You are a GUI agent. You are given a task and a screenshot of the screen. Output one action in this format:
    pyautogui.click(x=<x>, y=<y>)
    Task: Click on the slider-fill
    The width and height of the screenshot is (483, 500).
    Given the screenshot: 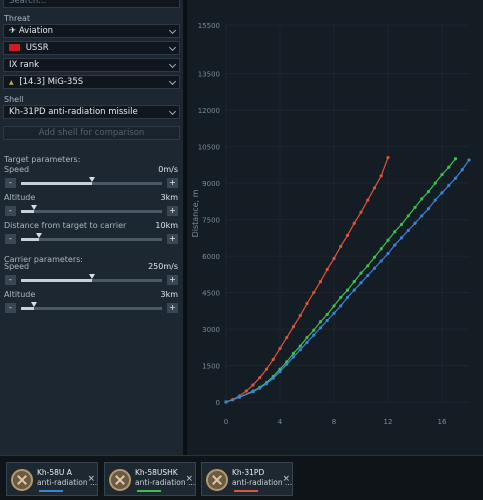 What is the action you would take?
    pyautogui.click(x=30, y=239)
    